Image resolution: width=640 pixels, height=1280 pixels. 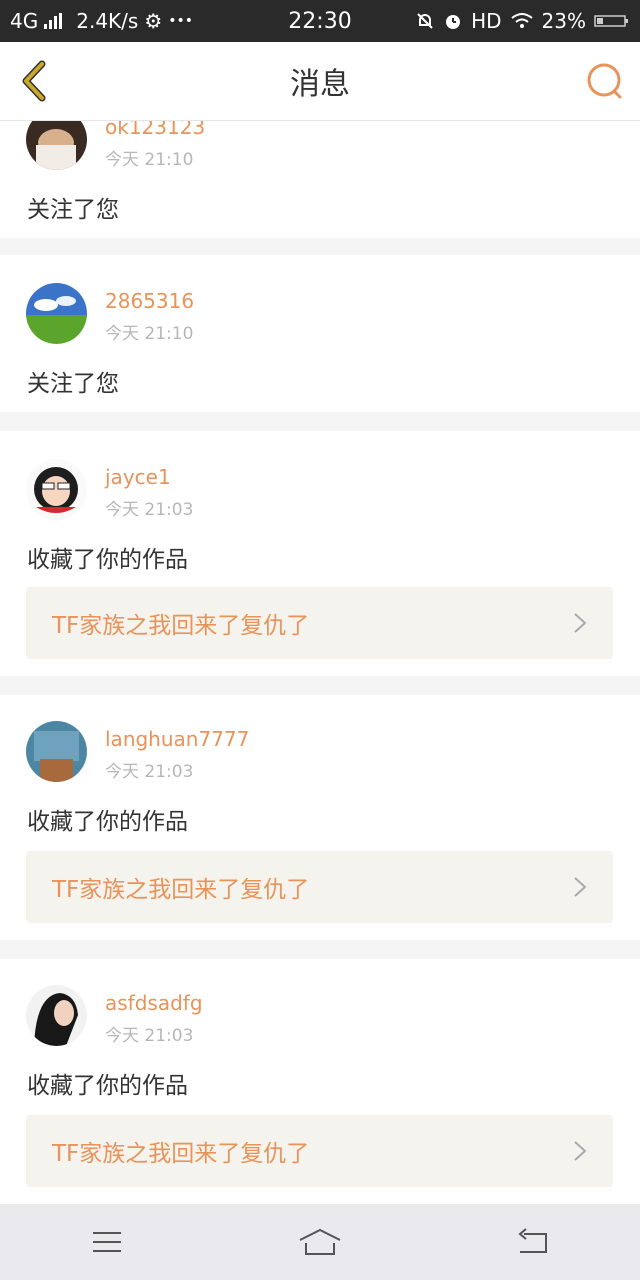 What do you see at coordinates (605, 81) in the screenshot?
I see `search-icon` at bounding box center [605, 81].